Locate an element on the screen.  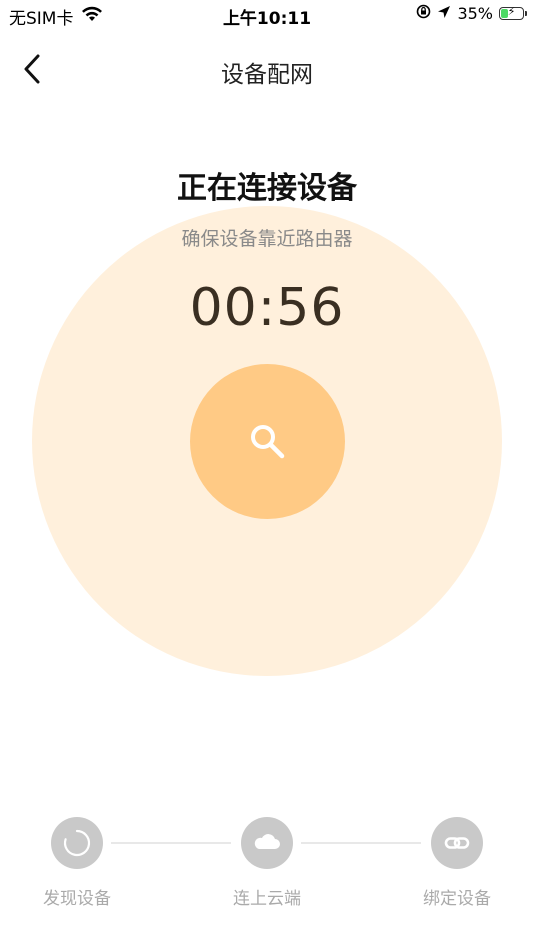
battery-icon: ⚡ is located at coordinates (513, 12).